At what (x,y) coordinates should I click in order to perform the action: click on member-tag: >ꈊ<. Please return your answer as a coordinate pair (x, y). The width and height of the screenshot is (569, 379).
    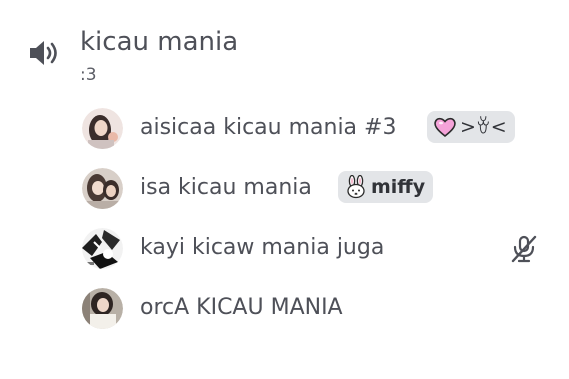
    Looking at the image, I should click on (471, 127).